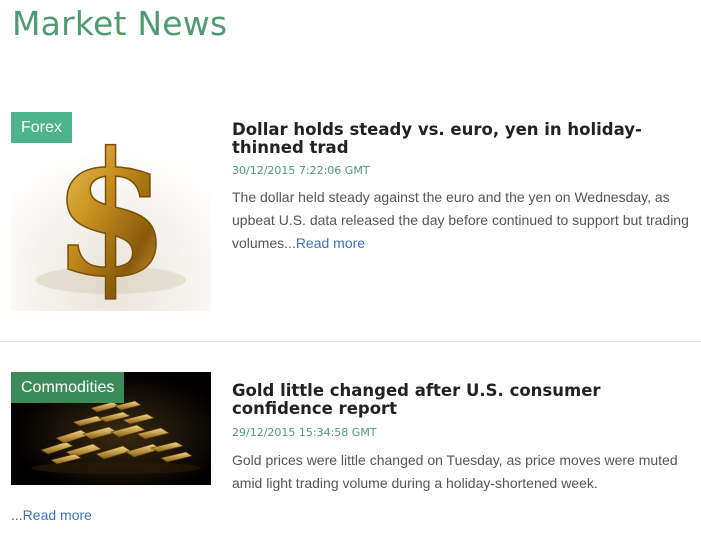  I want to click on article-thumbnail: Commodities, so click(111, 428).